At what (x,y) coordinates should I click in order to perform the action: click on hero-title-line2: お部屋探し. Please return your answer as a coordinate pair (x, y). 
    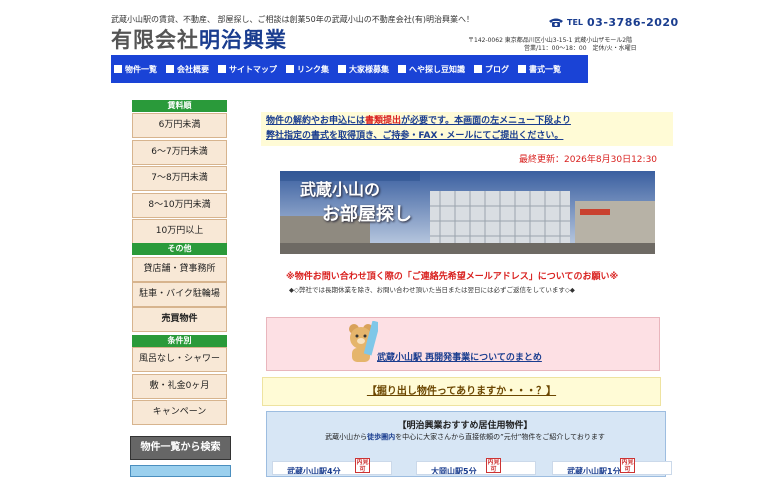
    Looking at the image, I should click on (367, 214).